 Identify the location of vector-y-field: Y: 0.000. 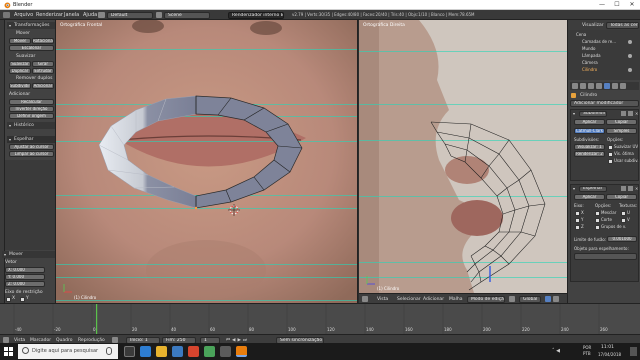
(25, 277).